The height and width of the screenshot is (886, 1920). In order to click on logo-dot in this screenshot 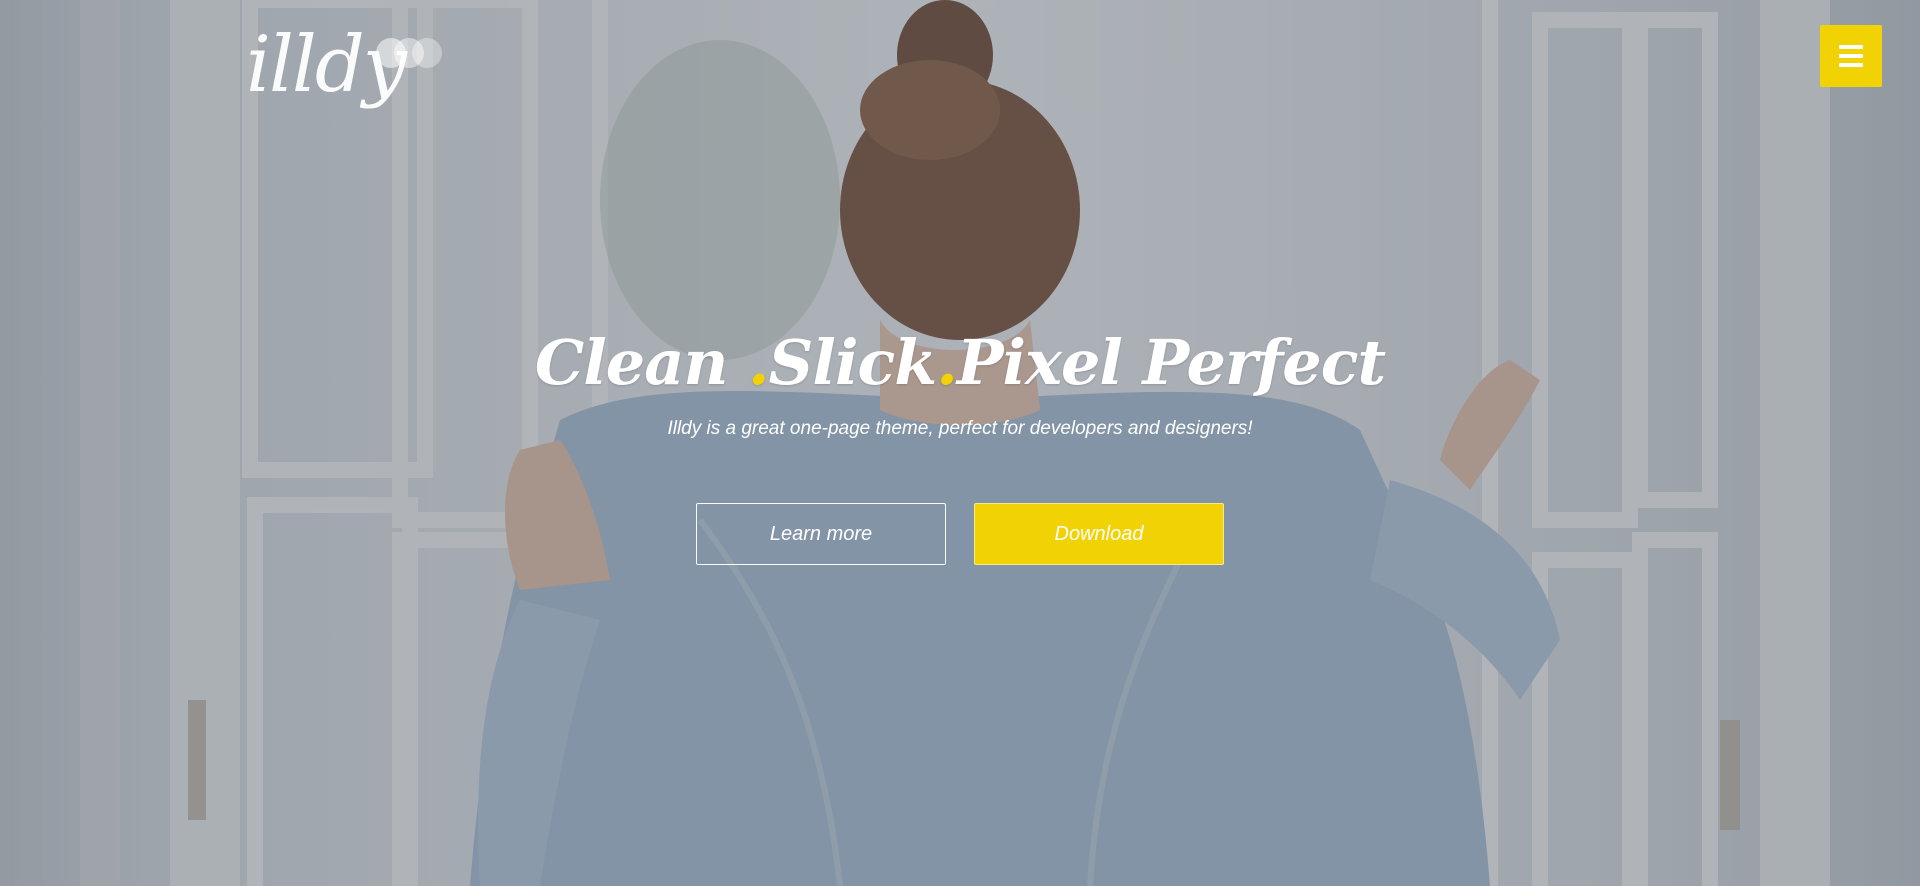, I will do `click(427, 53)`.